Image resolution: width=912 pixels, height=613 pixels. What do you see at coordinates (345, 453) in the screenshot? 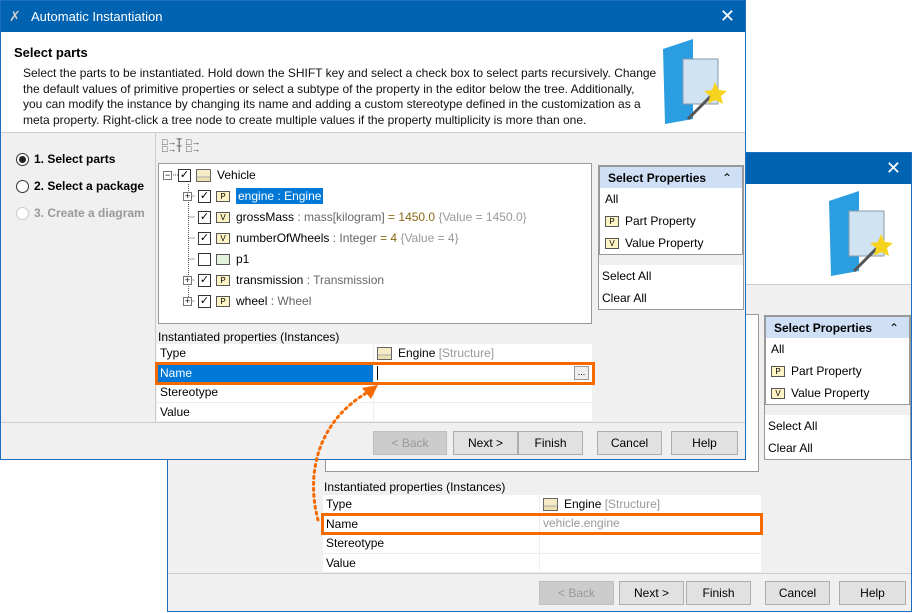
I see `callout-arrow` at bounding box center [345, 453].